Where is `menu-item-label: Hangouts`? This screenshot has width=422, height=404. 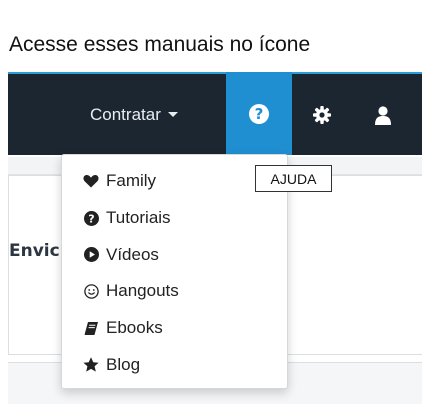 menu-item-label: Hangouts is located at coordinates (142, 291).